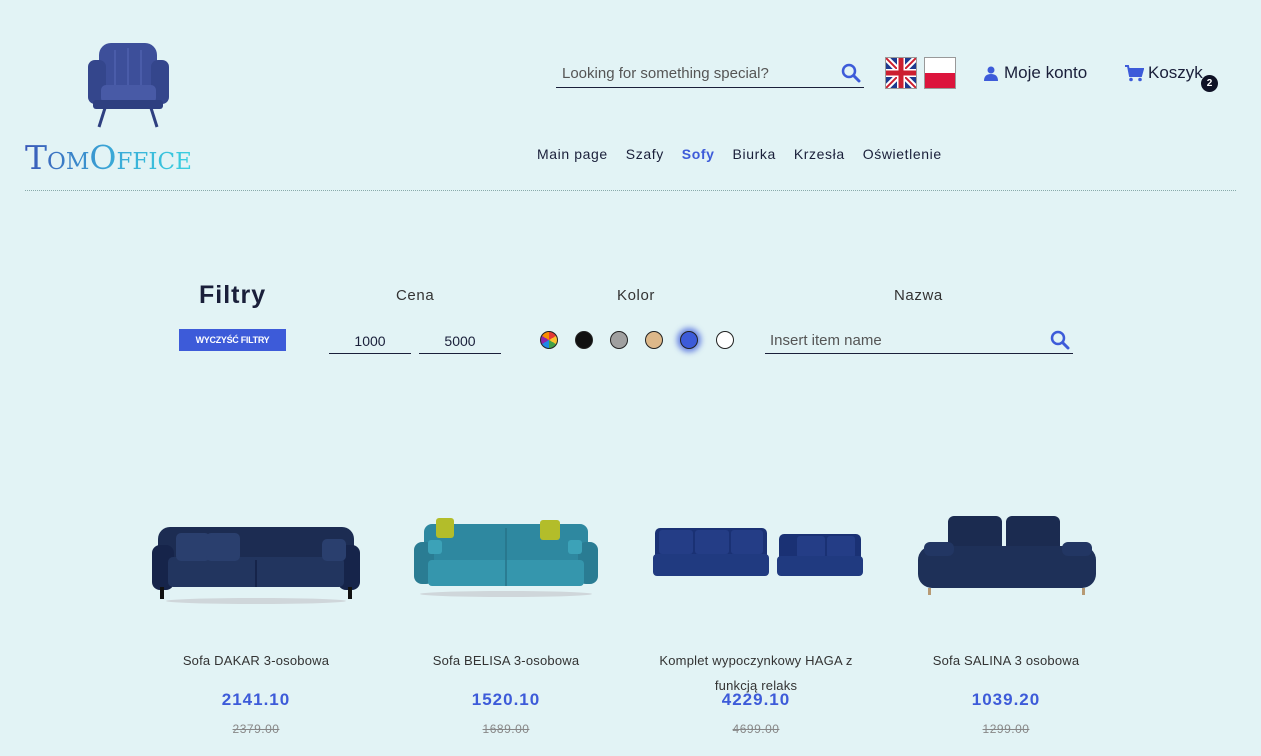 The height and width of the screenshot is (756, 1261). Describe the element at coordinates (918, 295) in the screenshot. I see `name-filter-label: Nazwa` at that location.